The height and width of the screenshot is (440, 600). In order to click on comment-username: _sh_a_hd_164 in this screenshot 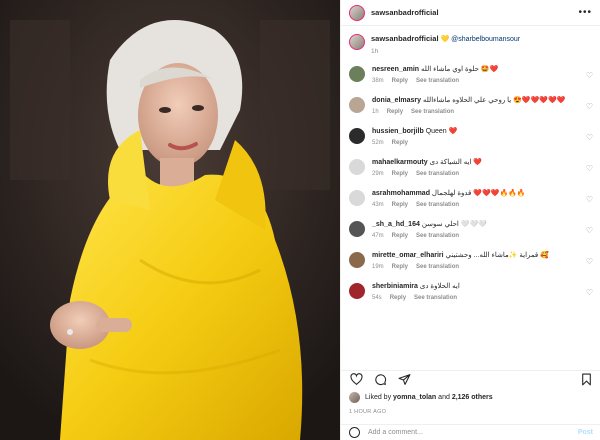, I will do `click(396, 224)`.